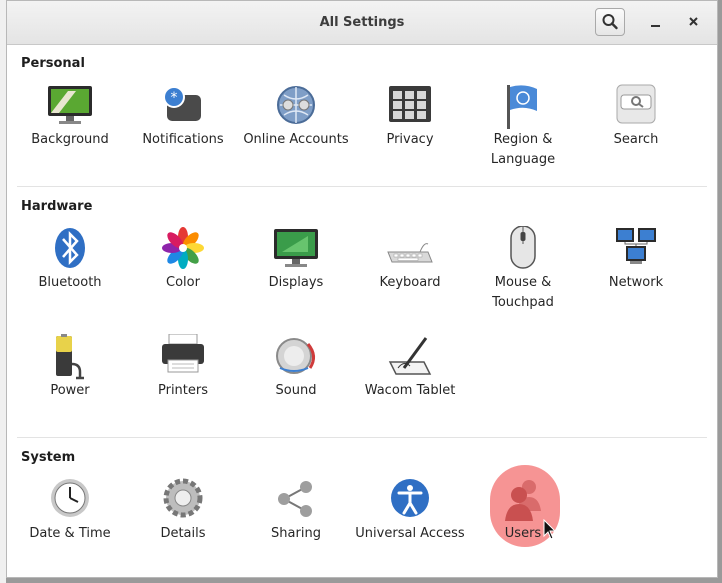  What do you see at coordinates (636, 282) in the screenshot?
I see `panel-label: Network` at bounding box center [636, 282].